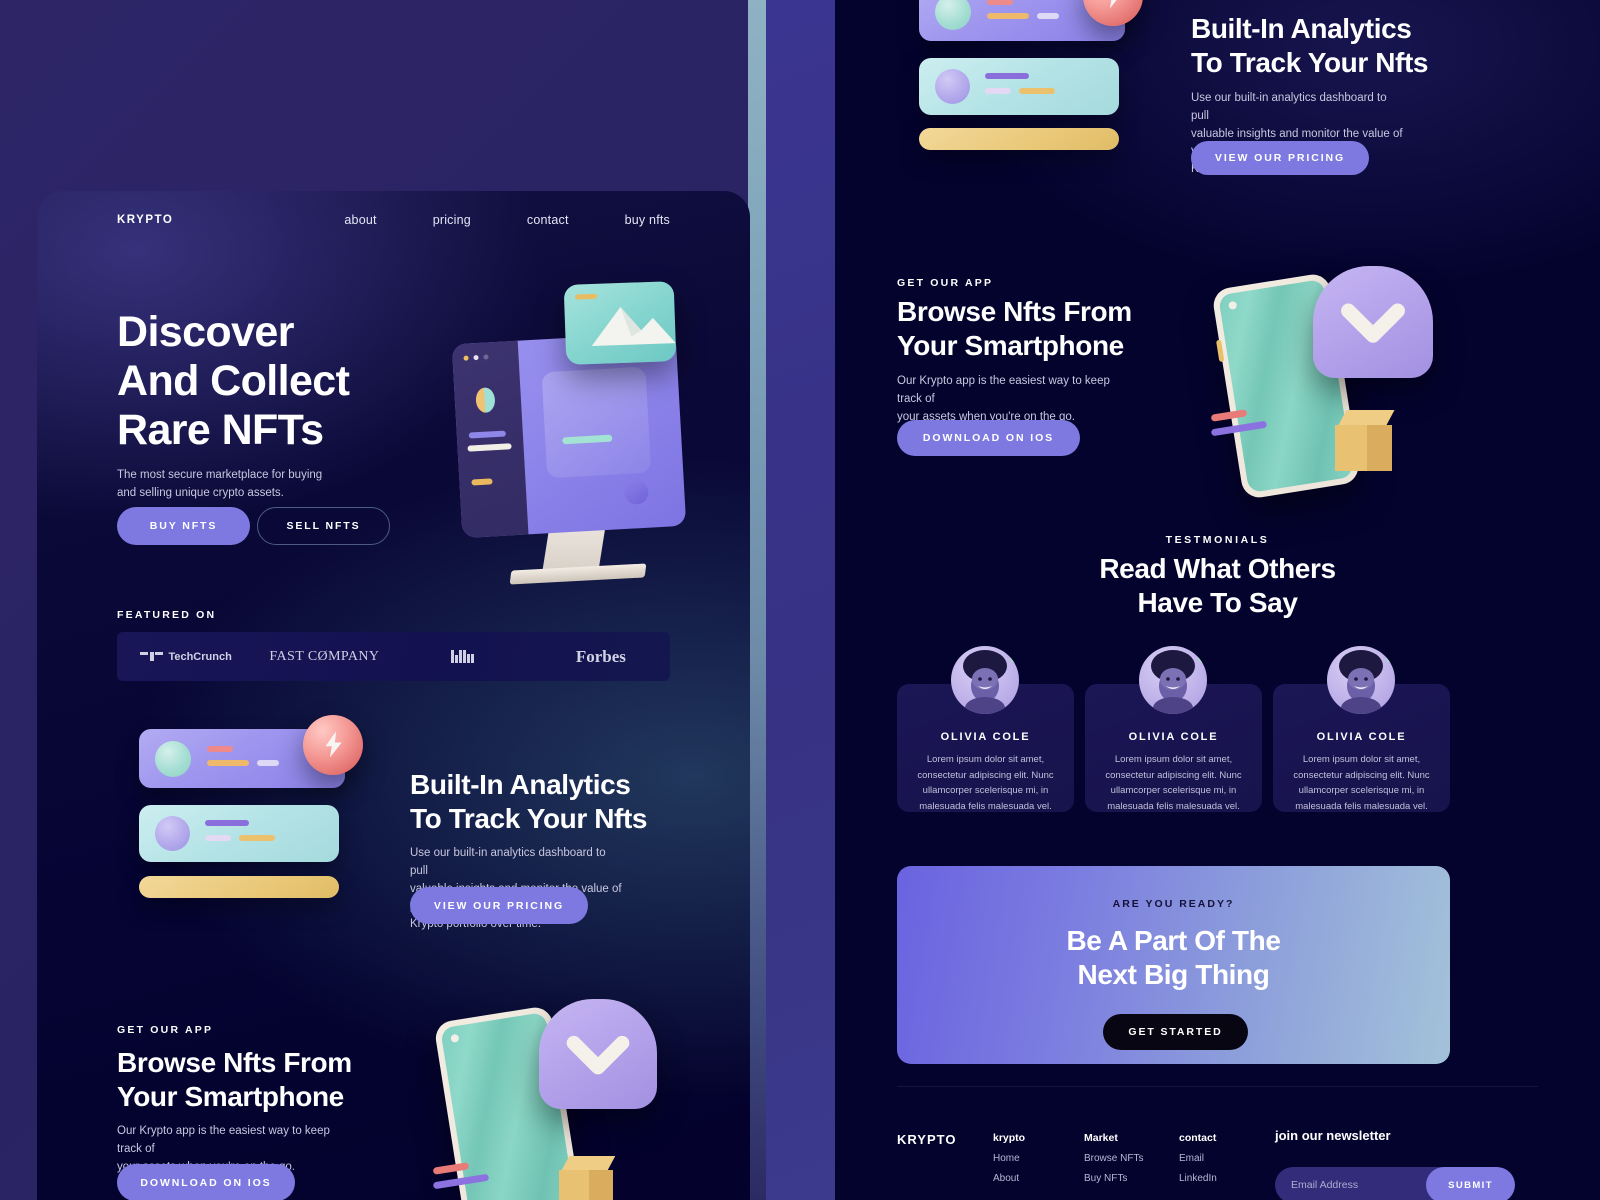 This screenshot has width=1600, height=1200. Describe the element at coordinates (1198, 1178) in the screenshot. I see `footer-link-linkedin: LinkedIn` at that location.